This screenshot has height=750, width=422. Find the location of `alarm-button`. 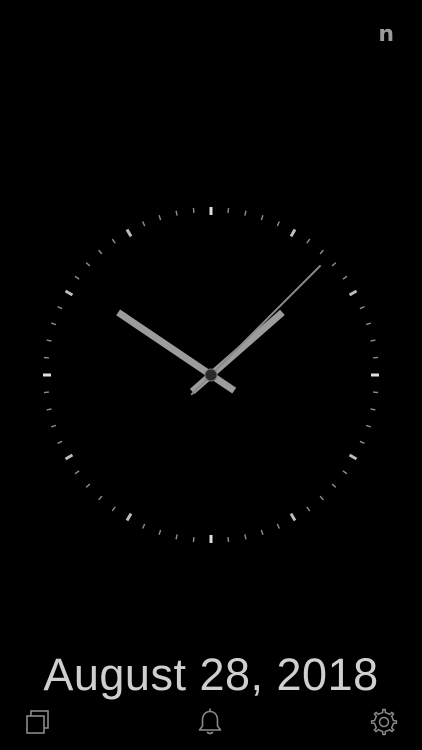

alarm-button is located at coordinates (210, 722).